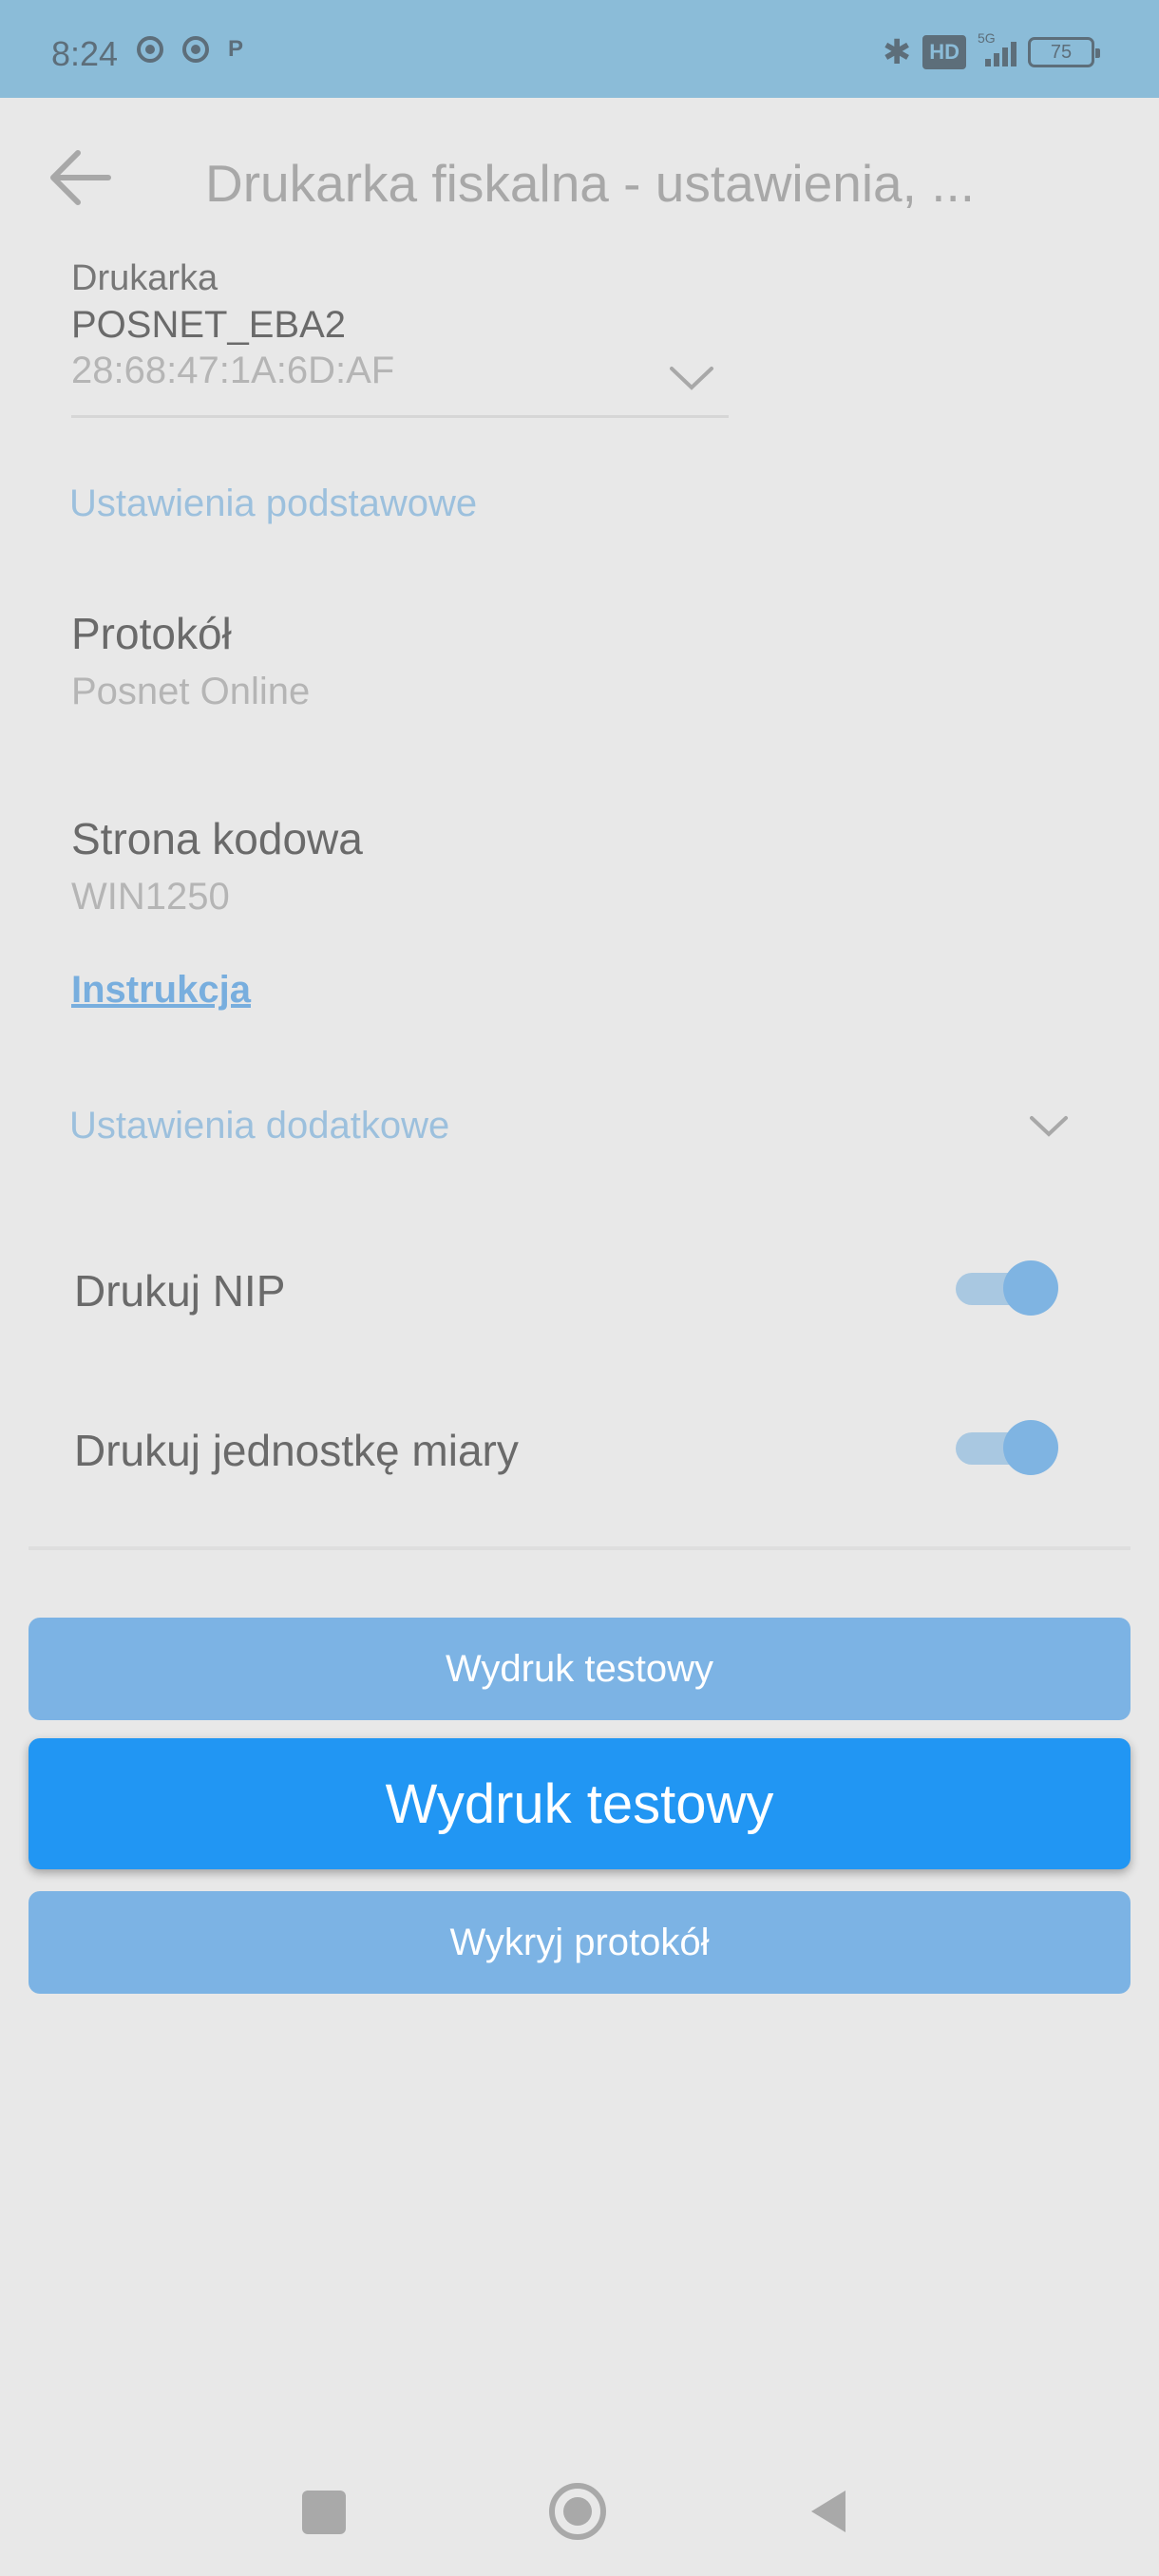  I want to click on app-notification-icon, so click(195, 49).